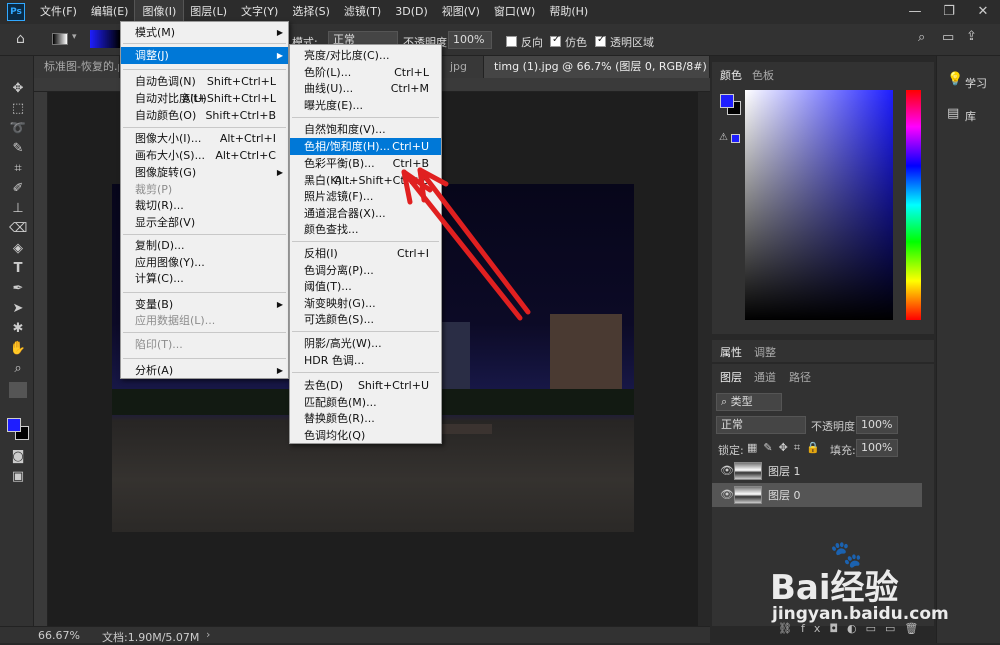 This screenshot has height=645, width=1000. I want to click on image-menu-item: 变量(B) ▶, so click(204, 304).